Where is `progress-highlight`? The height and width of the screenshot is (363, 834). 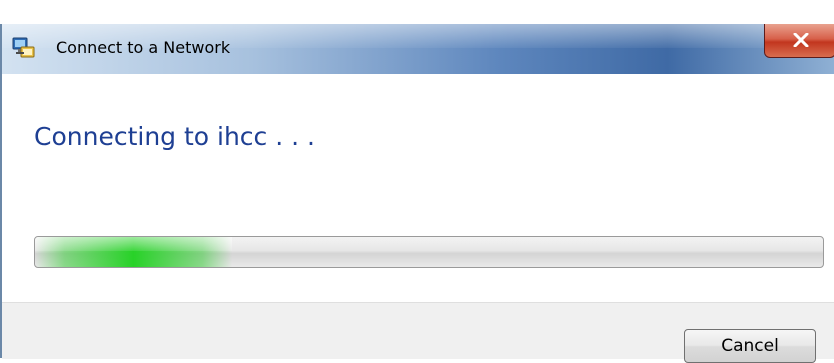
progress-highlight is located at coordinates (133, 252).